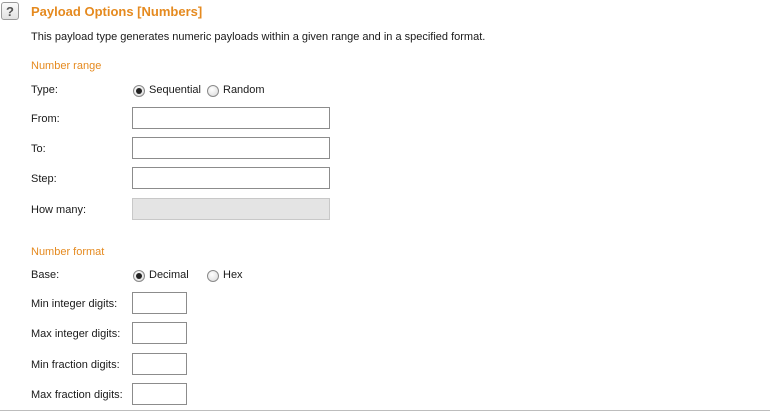 The image size is (770, 412). What do you see at coordinates (159, 394) in the screenshot?
I see `max-fraction-digits-input` at bounding box center [159, 394].